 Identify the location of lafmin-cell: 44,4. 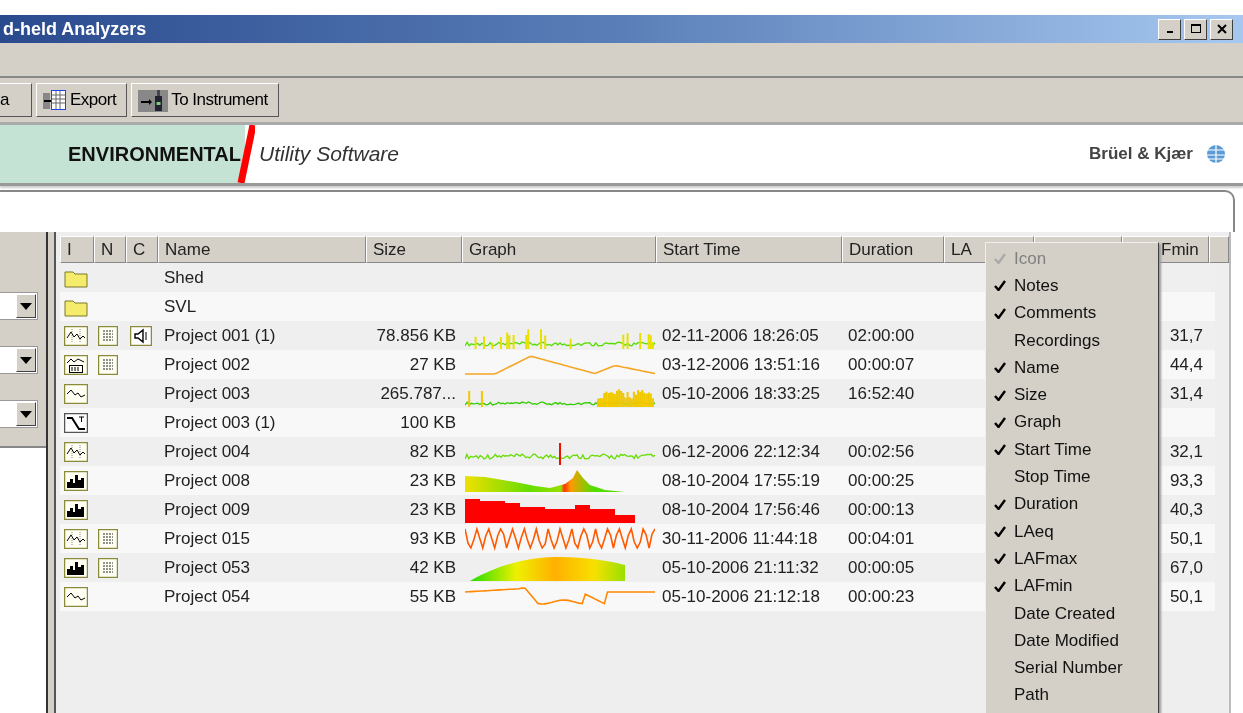
(1186, 364).